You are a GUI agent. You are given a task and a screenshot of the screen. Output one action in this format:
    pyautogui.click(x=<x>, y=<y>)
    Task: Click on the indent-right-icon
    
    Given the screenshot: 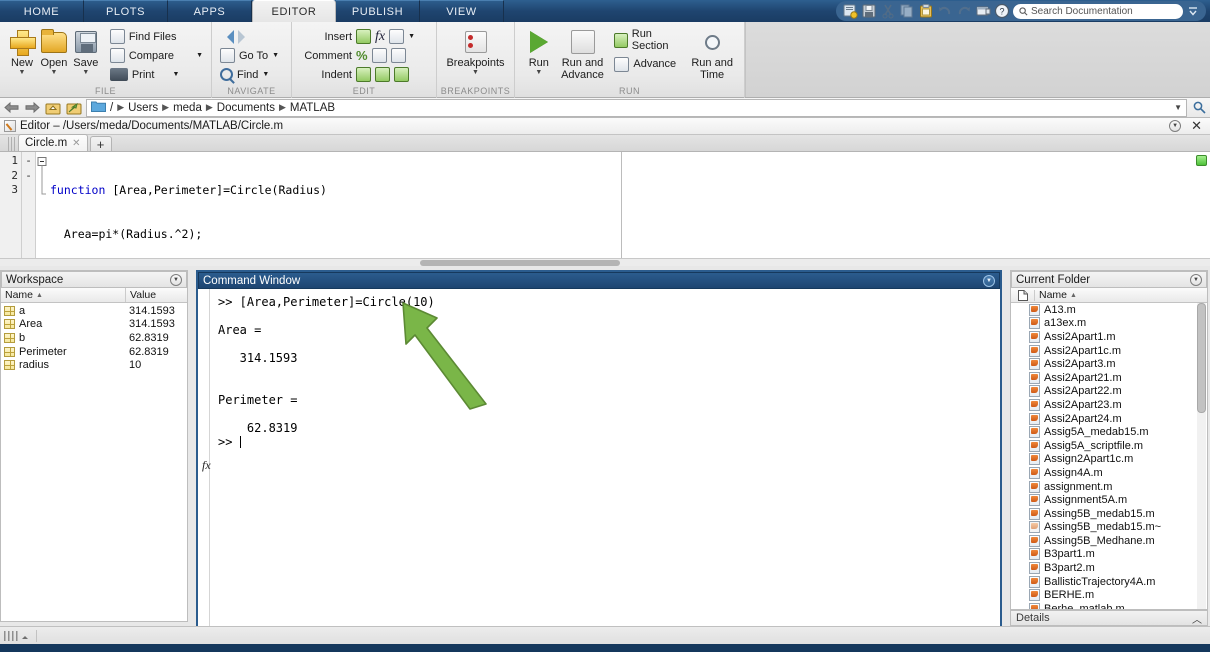 What is the action you would take?
    pyautogui.click(x=382, y=74)
    